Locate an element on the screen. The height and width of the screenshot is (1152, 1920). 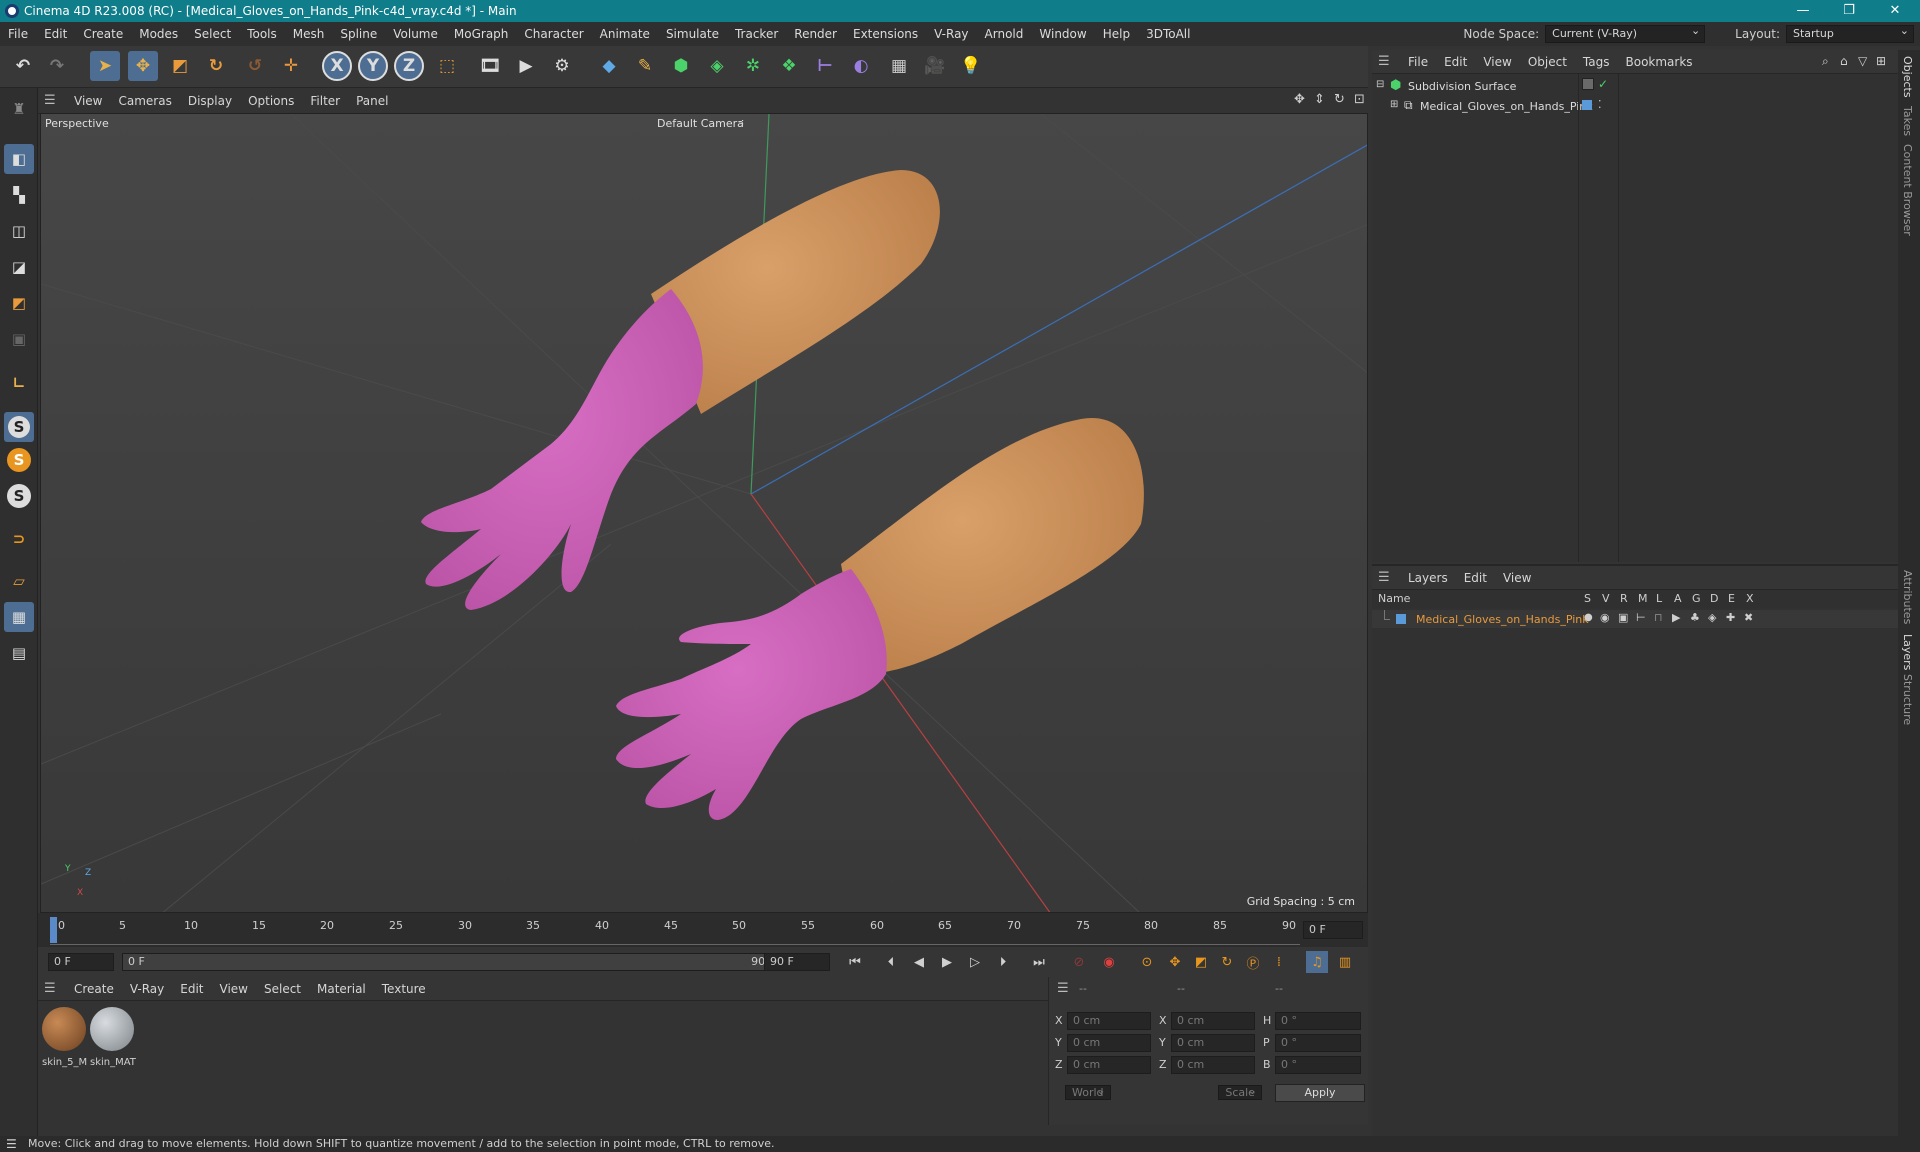
coords-menu-icon: ☰ is located at coordinates (1063, 988).